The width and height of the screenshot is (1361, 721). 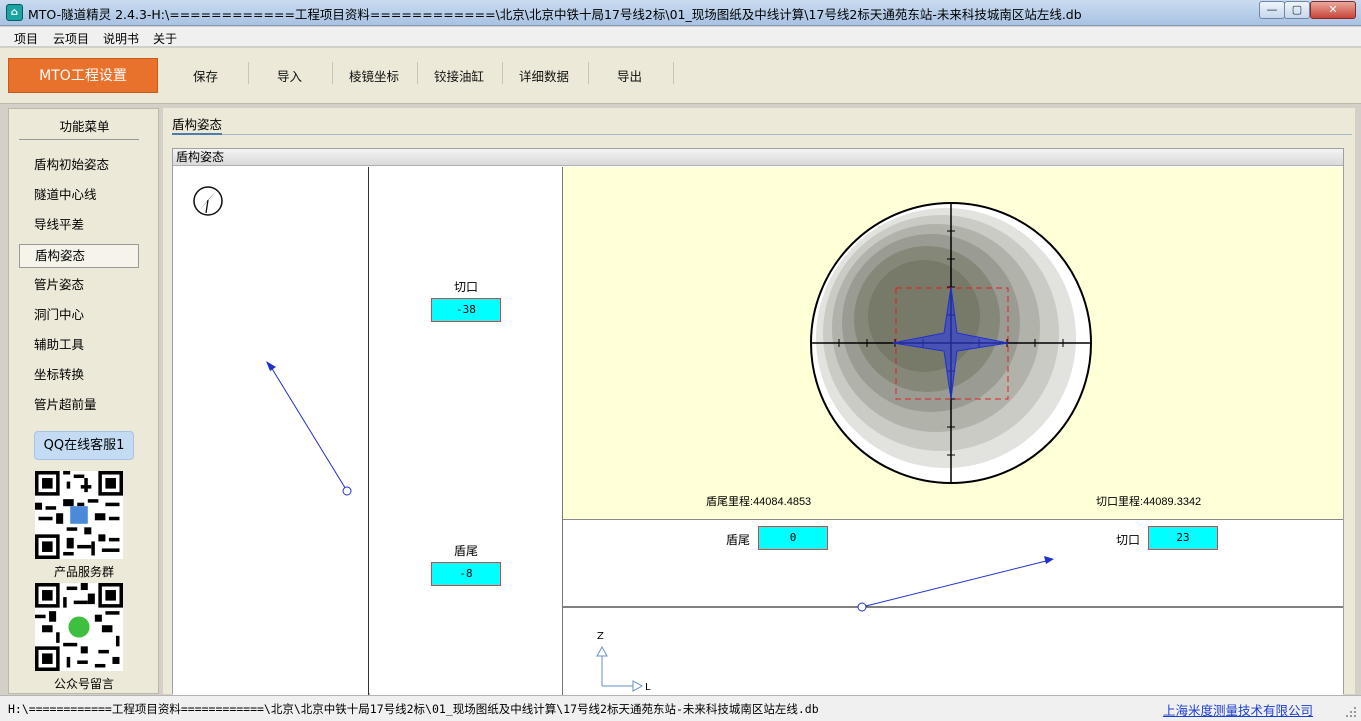 I want to click on prism-coords-button: 棱镜坐标, so click(x=374, y=75).